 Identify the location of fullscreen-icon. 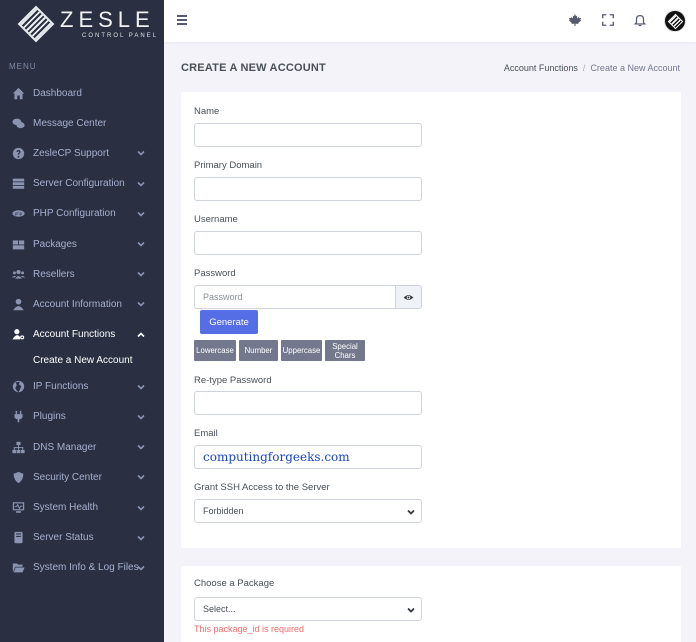
(608, 20).